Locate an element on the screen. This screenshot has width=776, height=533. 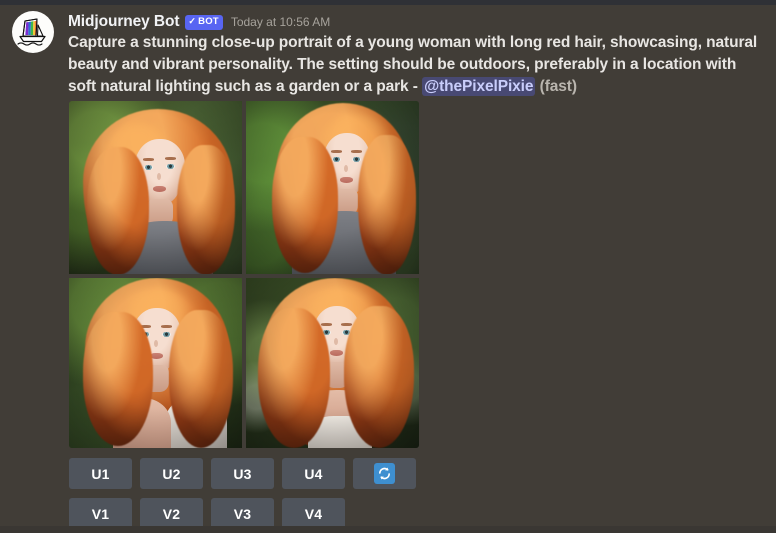
upscale-button-u4: U4 is located at coordinates (313, 473).